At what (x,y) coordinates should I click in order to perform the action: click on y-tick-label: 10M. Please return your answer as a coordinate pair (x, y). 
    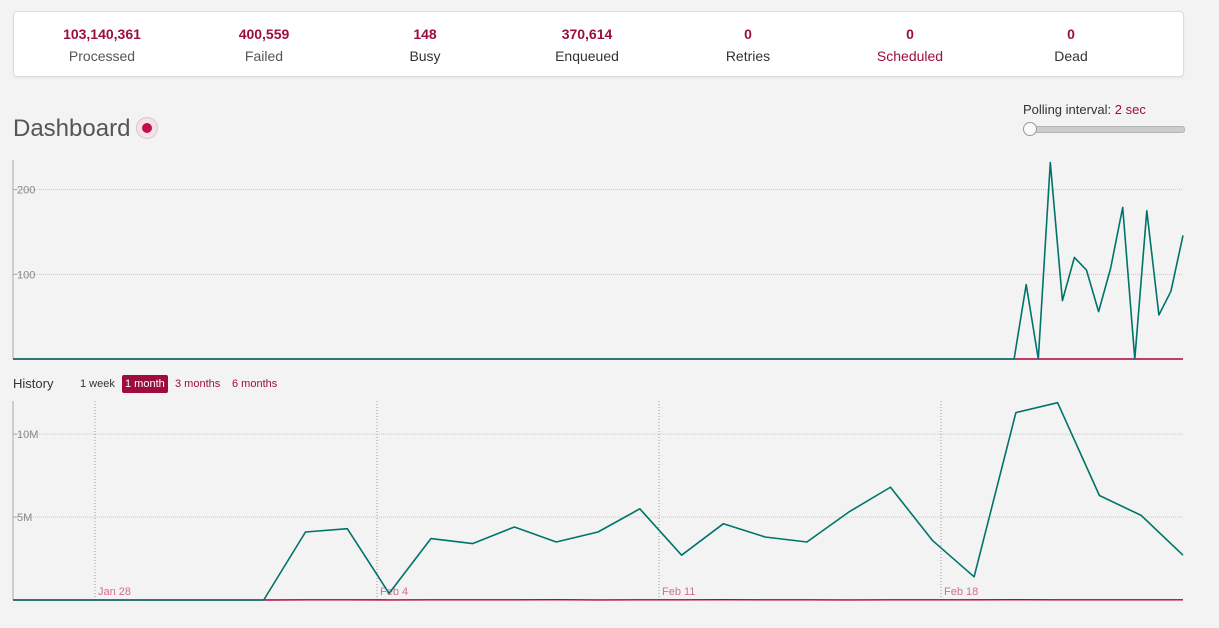
    Looking at the image, I should click on (27, 435).